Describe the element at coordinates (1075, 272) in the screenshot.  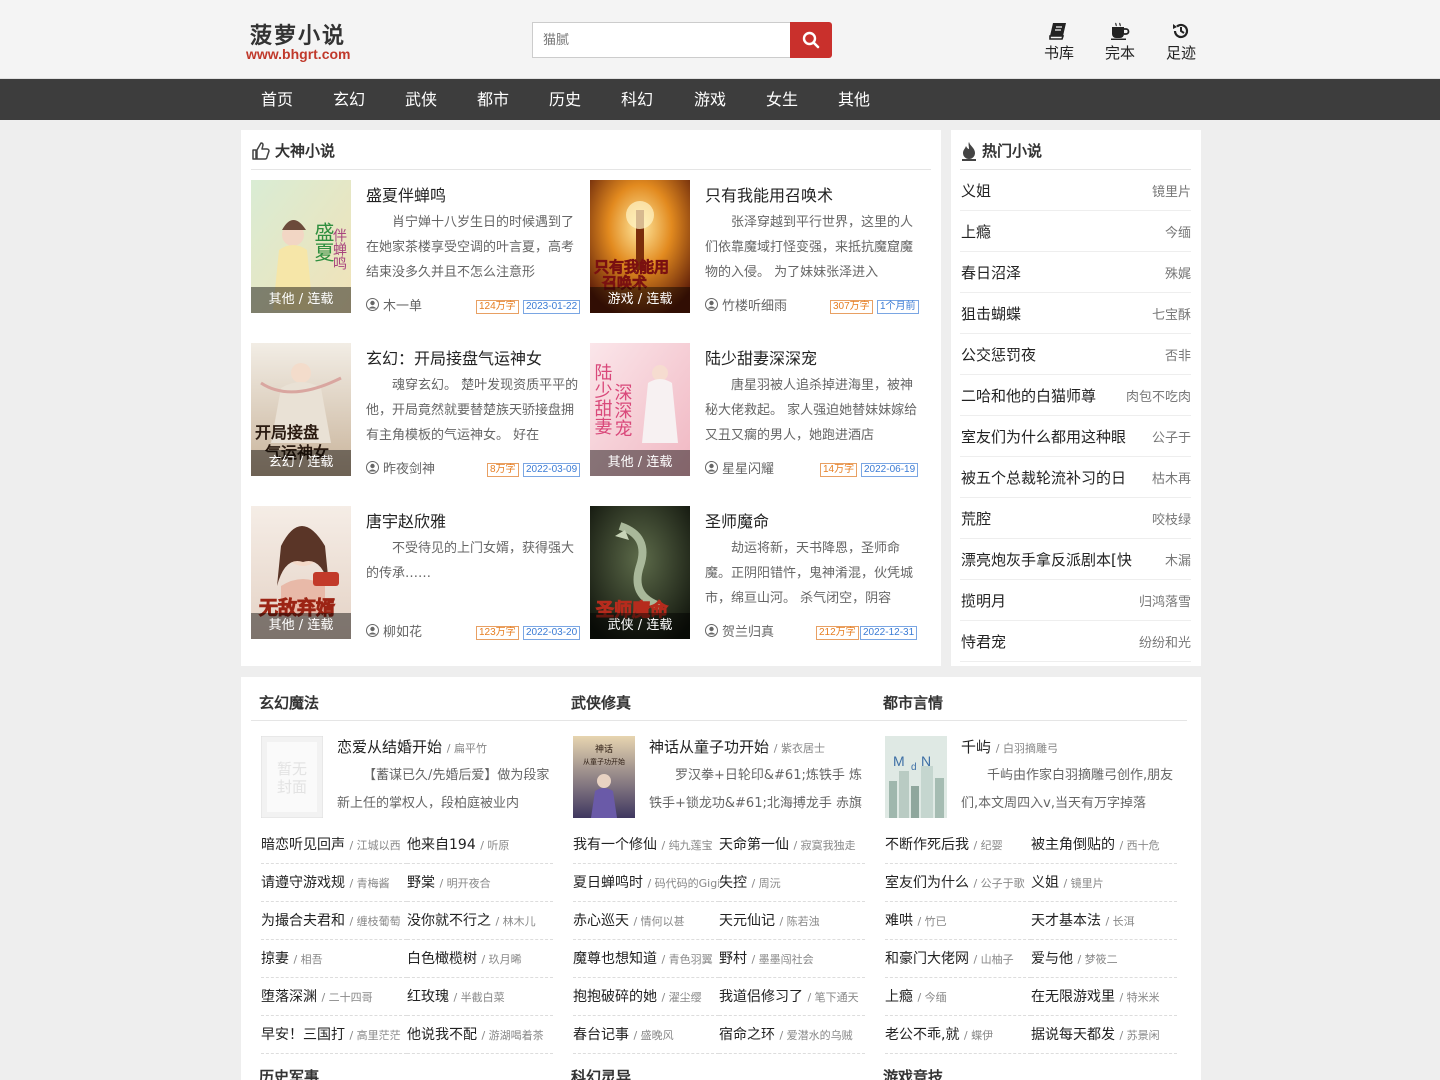
I see `hot-item: 春日沼泽 殊娓` at that location.